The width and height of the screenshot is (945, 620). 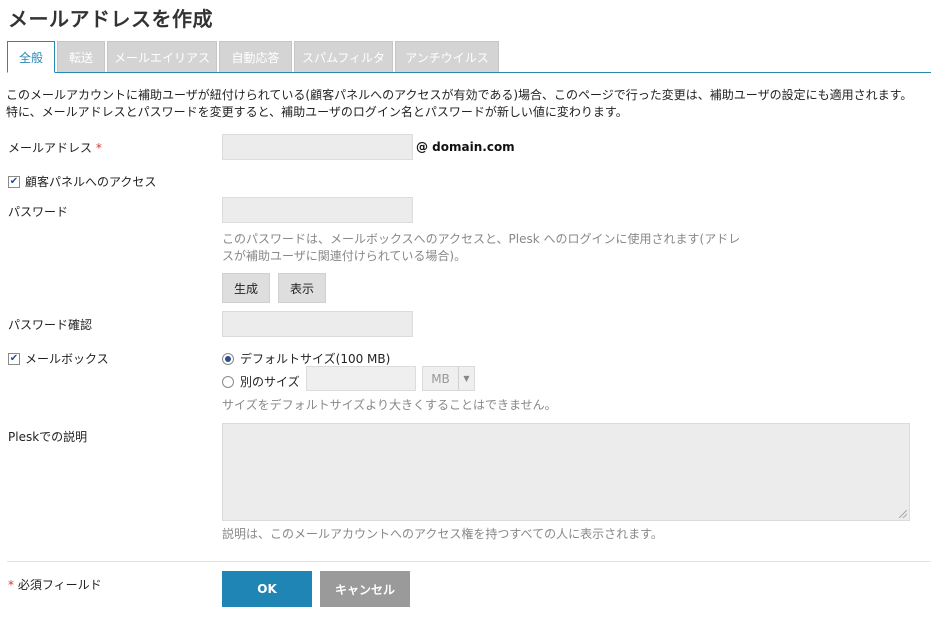 I want to click on password-label: パスワード, so click(x=38, y=212).